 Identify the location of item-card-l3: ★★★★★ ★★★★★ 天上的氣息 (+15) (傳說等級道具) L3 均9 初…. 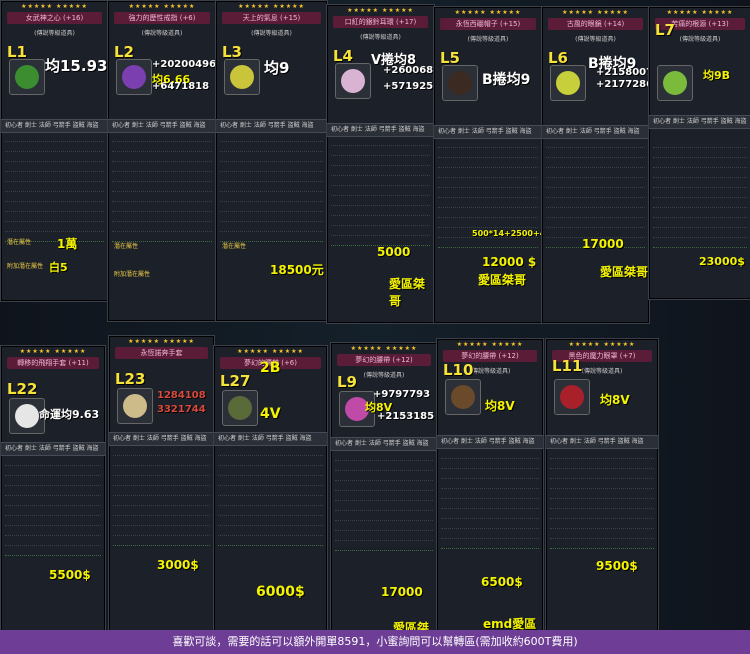
(271, 161).